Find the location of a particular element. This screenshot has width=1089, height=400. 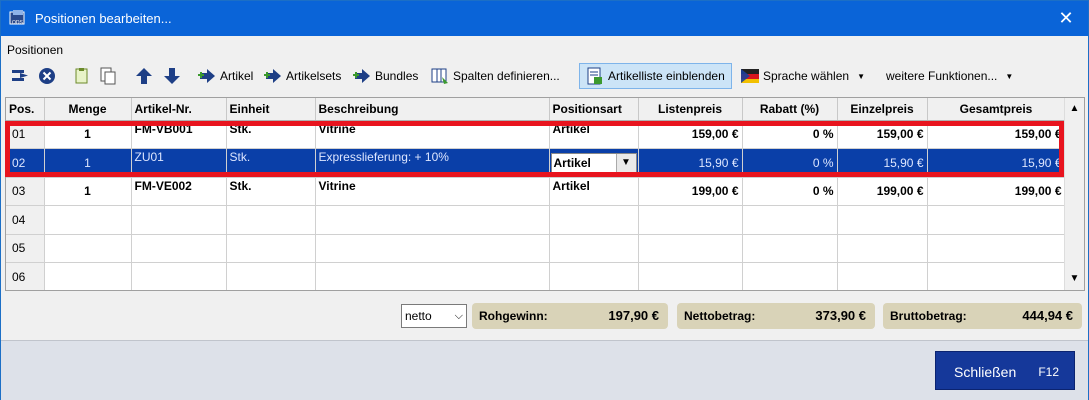

more-functions-dropdown: weitere Funktionen... ▼ is located at coordinates (949, 76).